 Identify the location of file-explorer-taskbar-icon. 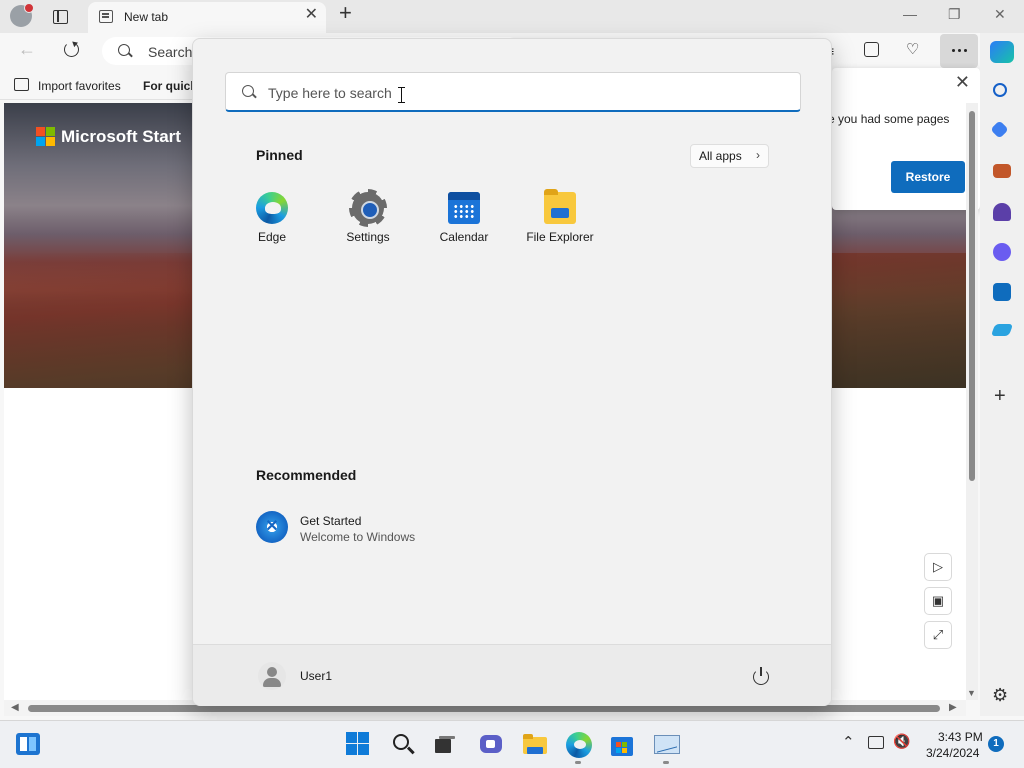
(535, 745).